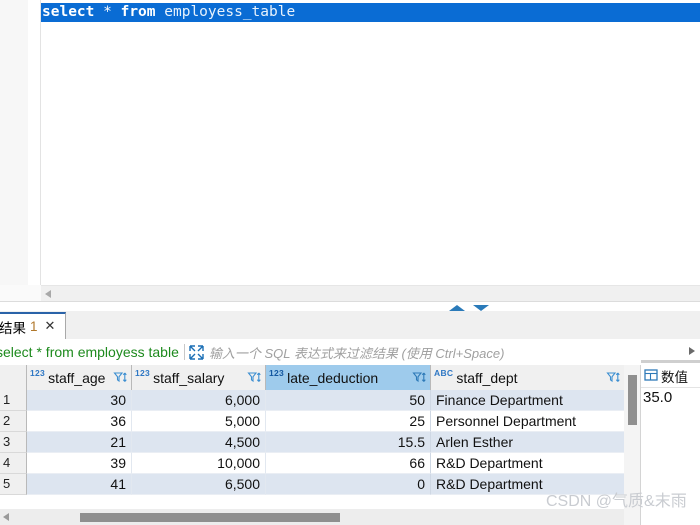  What do you see at coordinates (230, 12) in the screenshot?
I see `sql-table-identifier: employess_table` at bounding box center [230, 12].